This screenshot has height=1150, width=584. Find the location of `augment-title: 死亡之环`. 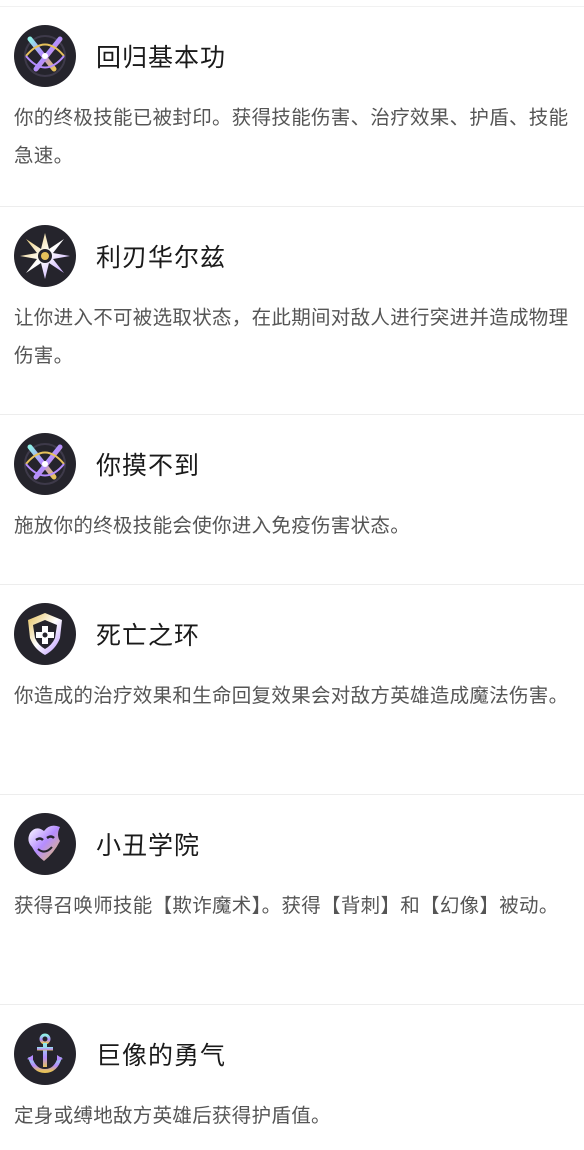

augment-title: 死亡之环 is located at coordinates (148, 635).